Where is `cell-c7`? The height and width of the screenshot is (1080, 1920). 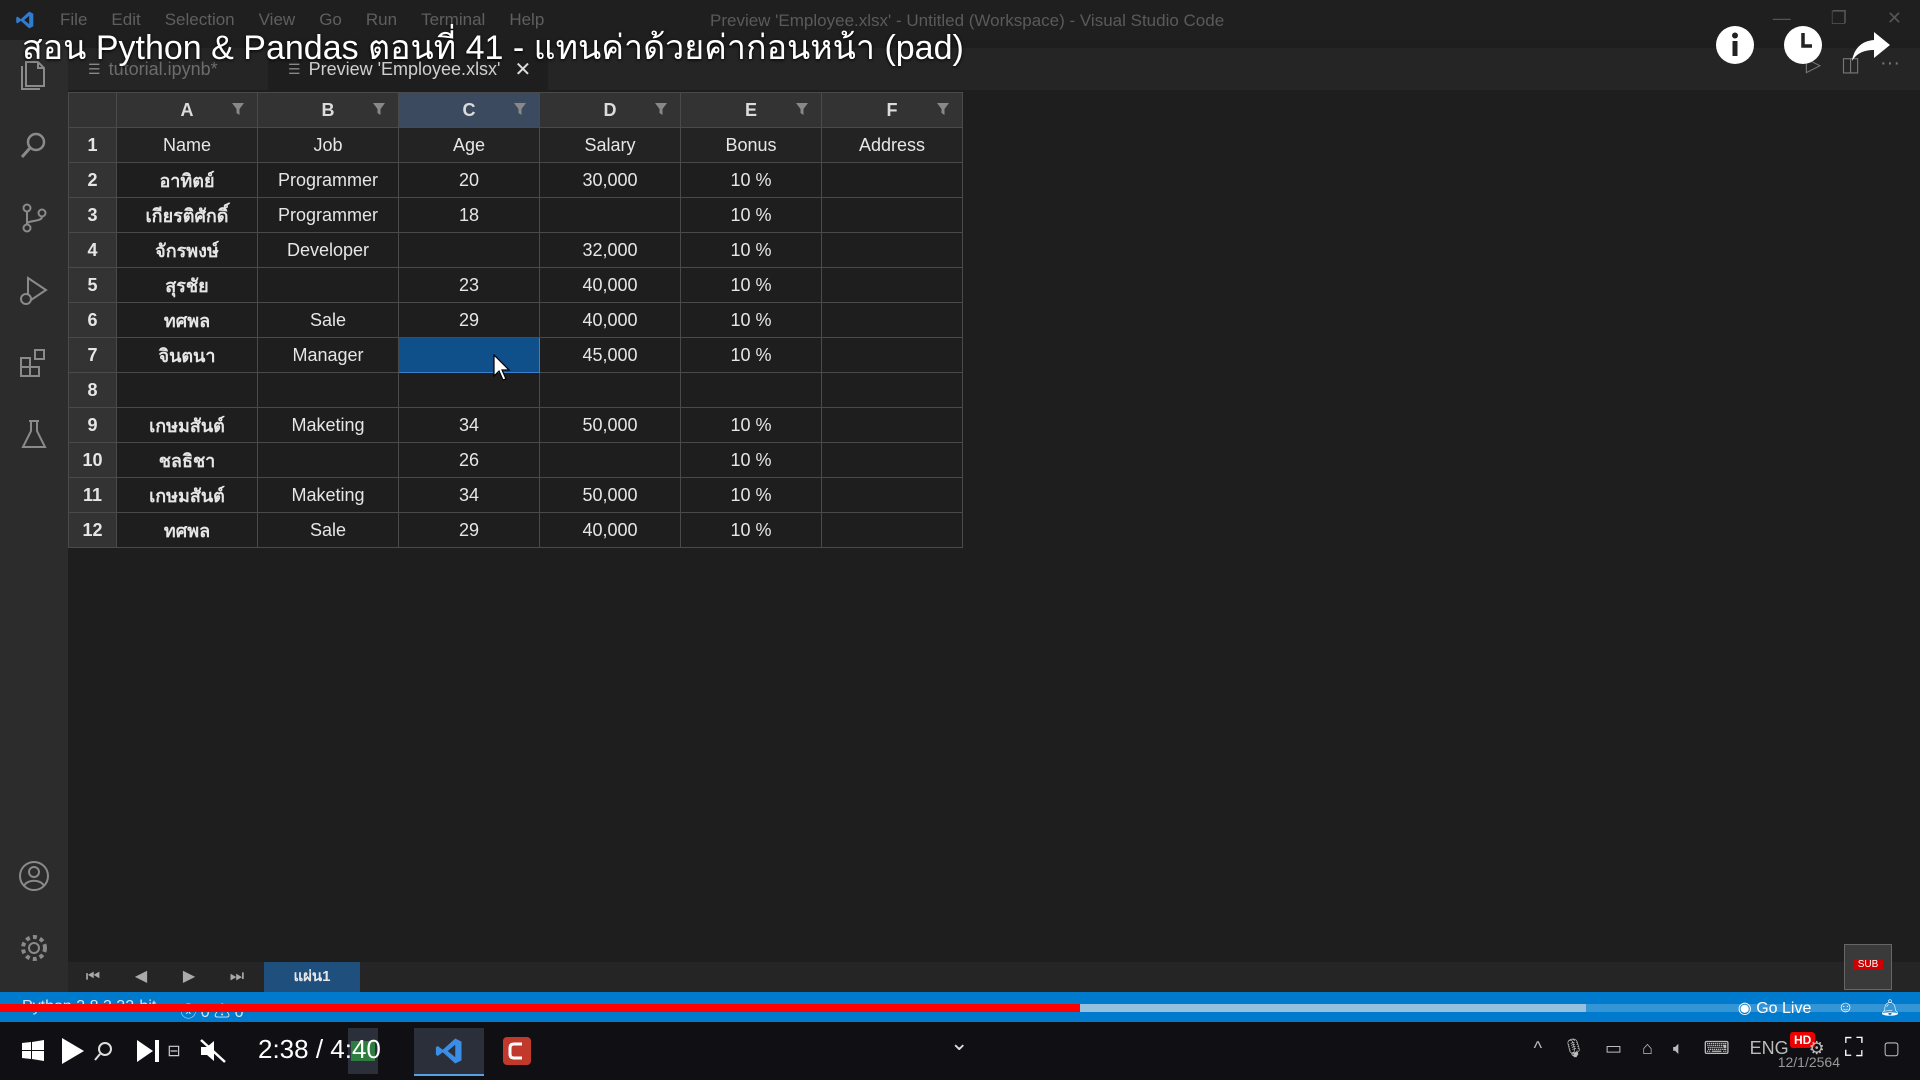 cell-c7 is located at coordinates (469, 355).